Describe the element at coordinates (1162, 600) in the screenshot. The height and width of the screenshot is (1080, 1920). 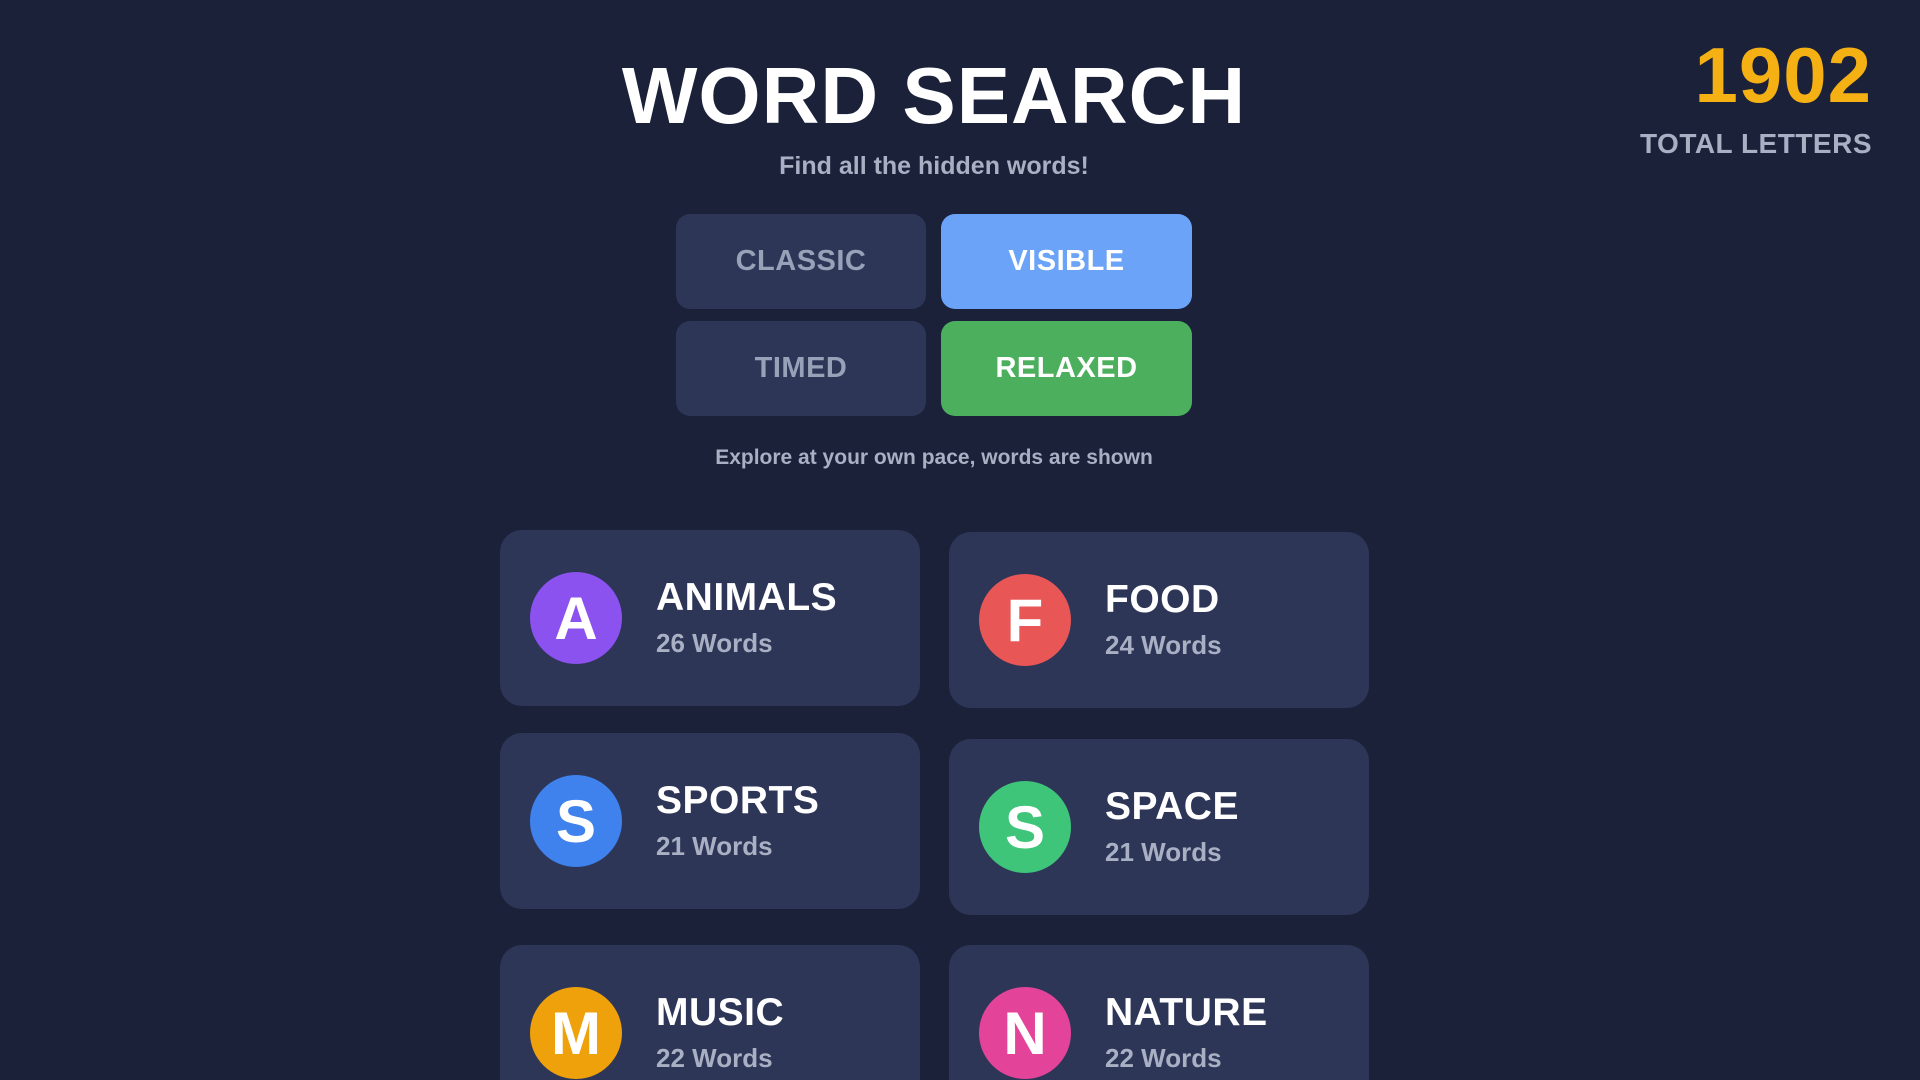
I see `category-name: FOOD` at that location.